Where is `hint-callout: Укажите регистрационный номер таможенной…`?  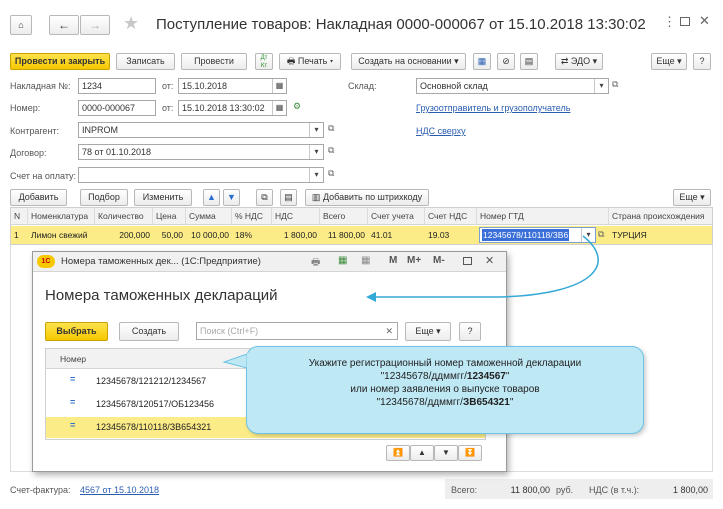
hint-callout: Укажите регистрационный номер таможенной… is located at coordinates (445, 390).